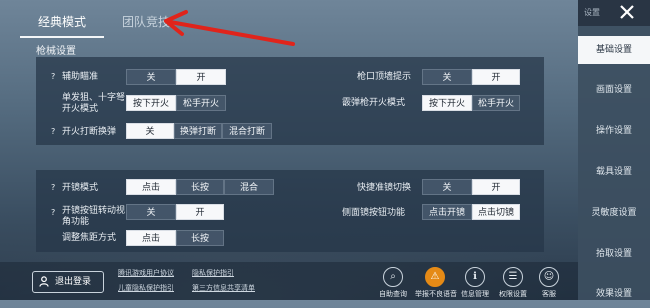 This screenshot has width=650, height=308. I want to click on logout-button: 退出登录, so click(68, 282).